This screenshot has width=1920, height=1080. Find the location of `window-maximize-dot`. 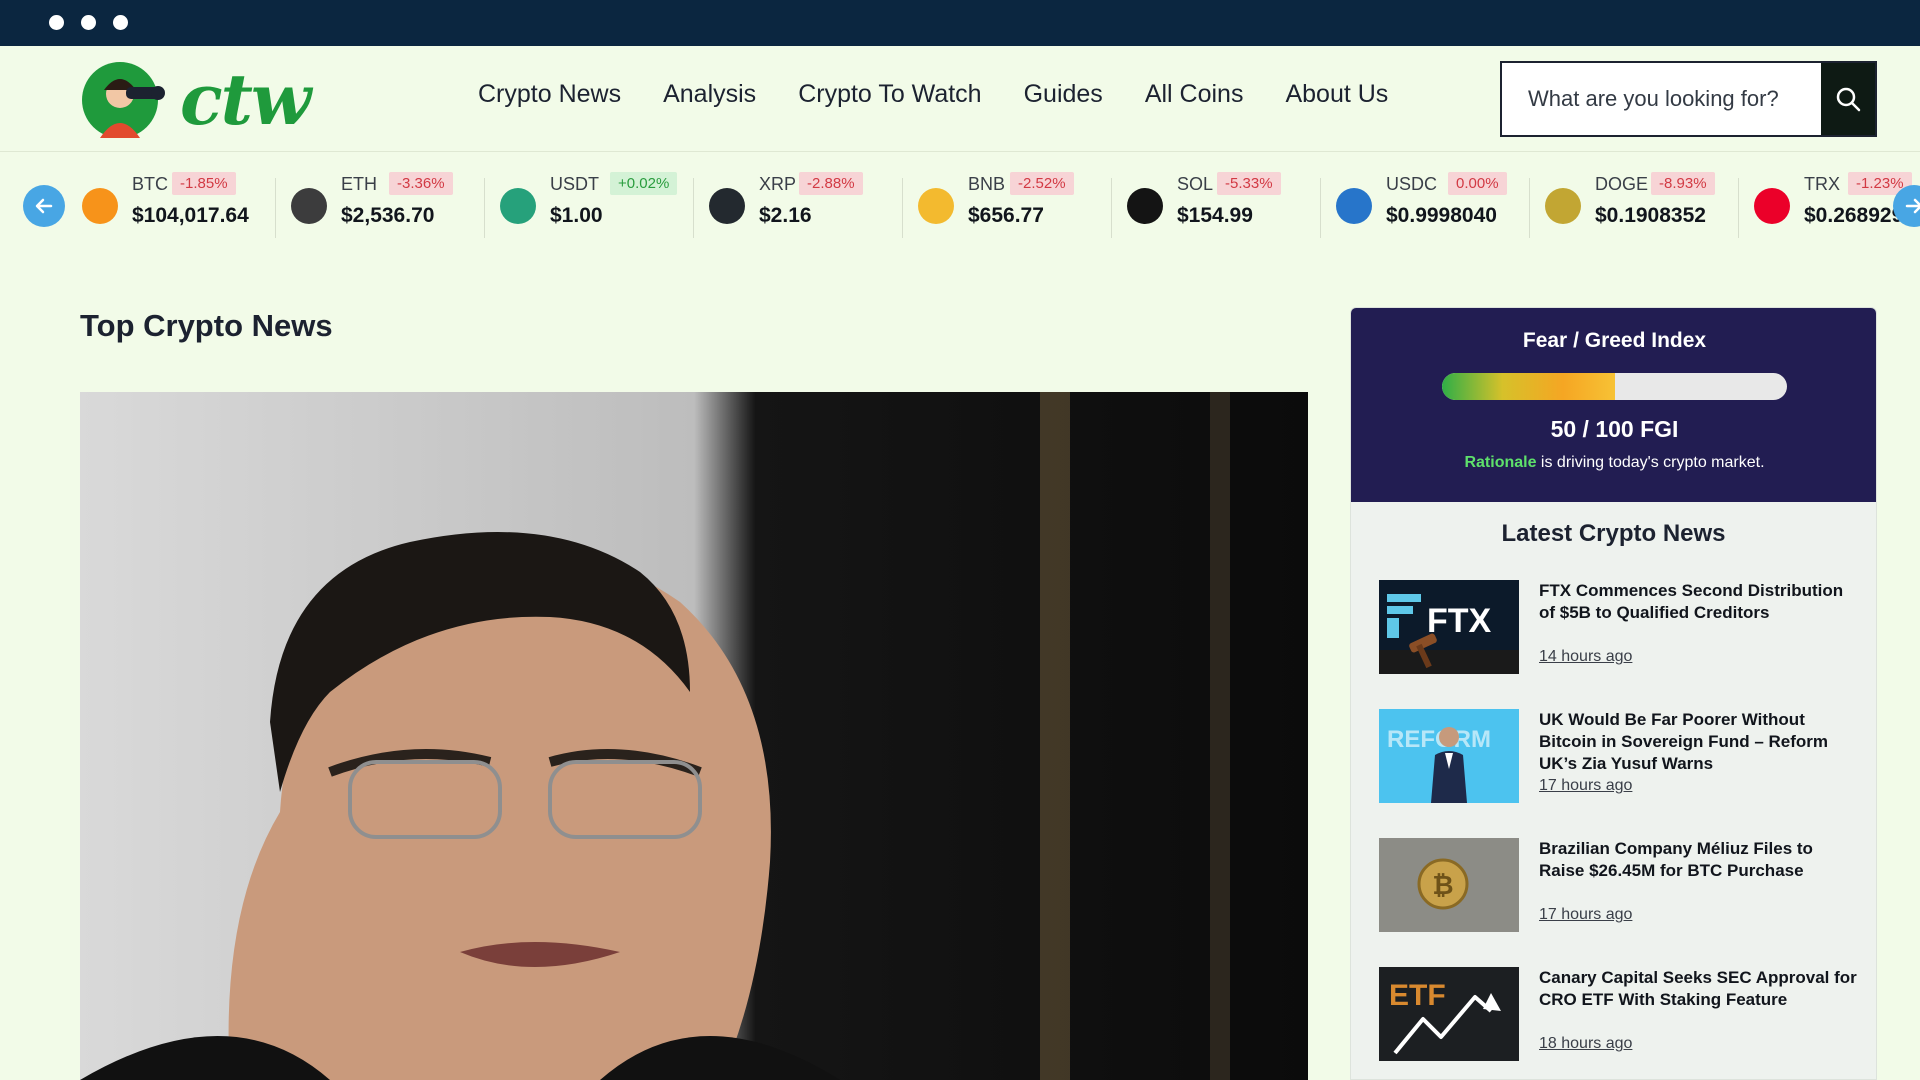

window-maximize-dot is located at coordinates (120, 22).